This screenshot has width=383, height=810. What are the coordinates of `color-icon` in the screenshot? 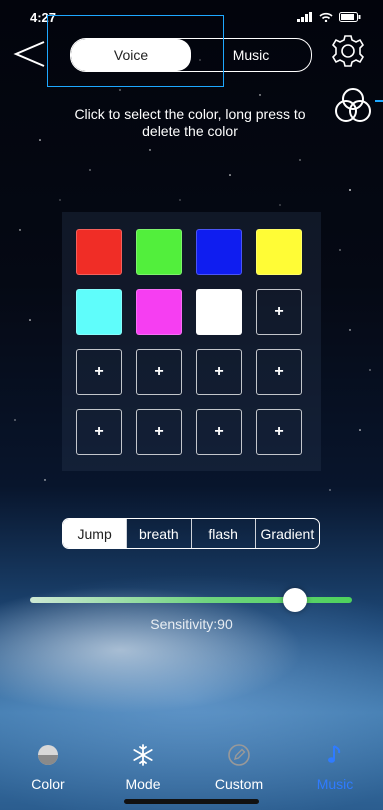 It's located at (48, 755).